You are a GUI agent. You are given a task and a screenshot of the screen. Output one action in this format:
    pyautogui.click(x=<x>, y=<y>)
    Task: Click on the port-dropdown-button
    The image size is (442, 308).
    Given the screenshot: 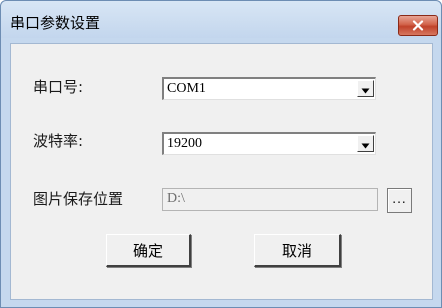 What is the action you would take?
    pyautogui.click(x=365, y=88)
    